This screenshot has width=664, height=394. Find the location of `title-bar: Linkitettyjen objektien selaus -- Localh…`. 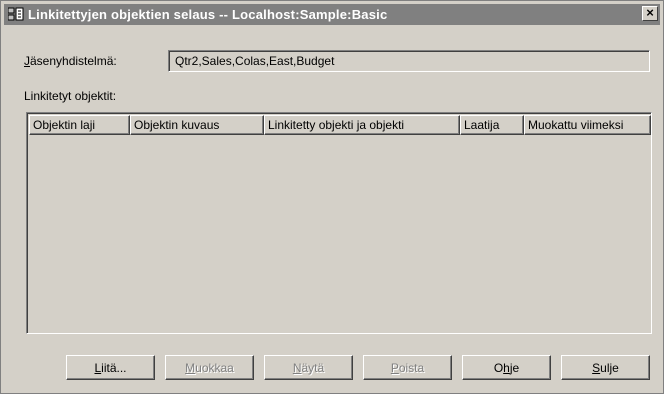

title-bar: Linkitettyjen objektien selaus -- Localh… is located at coordinates (332, 14).